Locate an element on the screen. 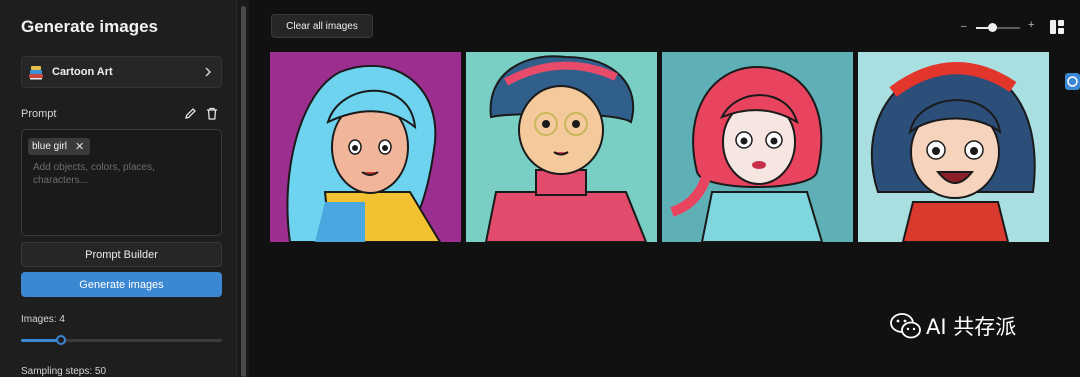 Image resolution: width=1080 pixels, height=377 pixels. zoom-slider-thumb is located at coordinates (992, 27).